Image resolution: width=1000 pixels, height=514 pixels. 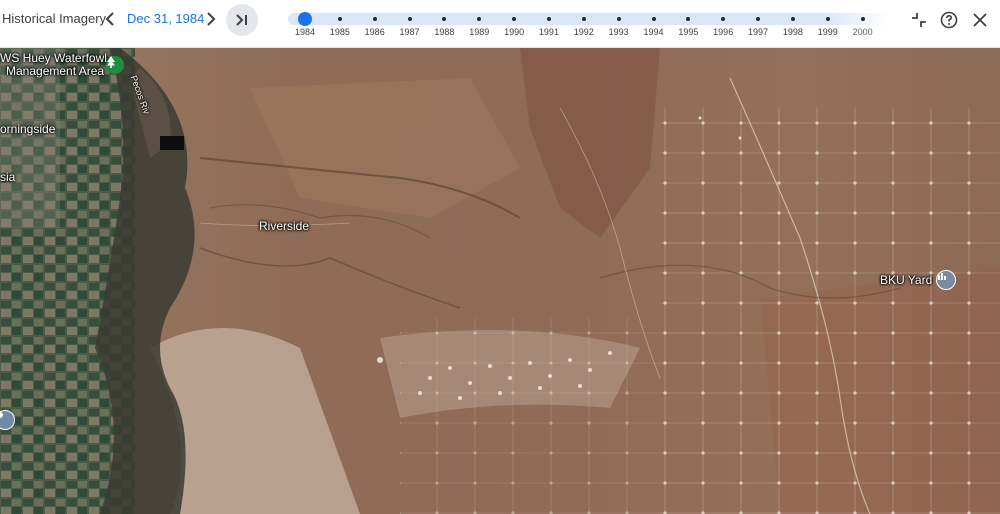 I want to click on timeline-year-label: 1995, so click(x=688, y=32).